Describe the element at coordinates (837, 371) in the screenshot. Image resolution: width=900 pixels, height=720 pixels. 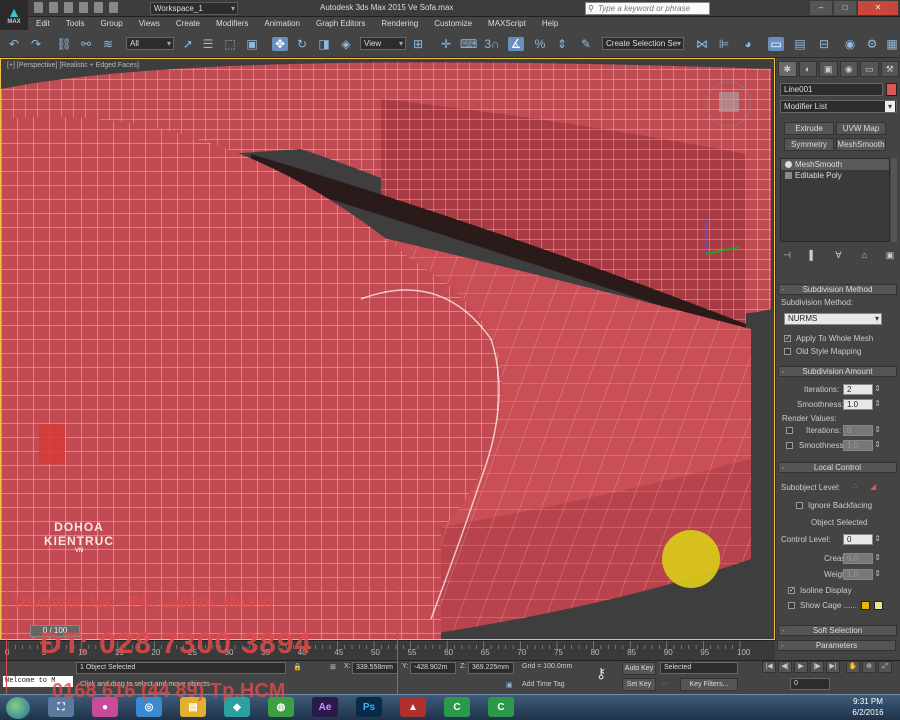
I see `rollout-subdivision-amount: Subdivision Amount` at that location.